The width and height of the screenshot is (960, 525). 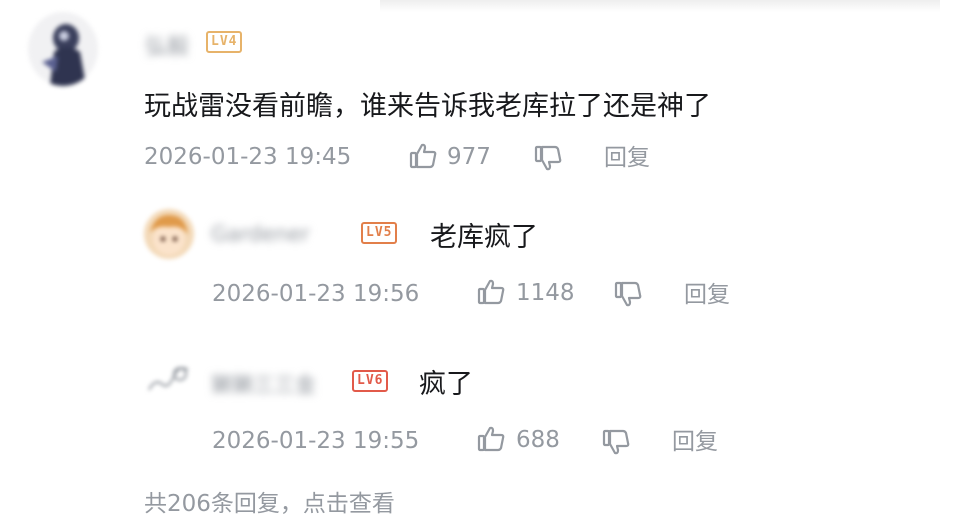 I want to click on top-edge-shadow, so click(x=660, y=6).